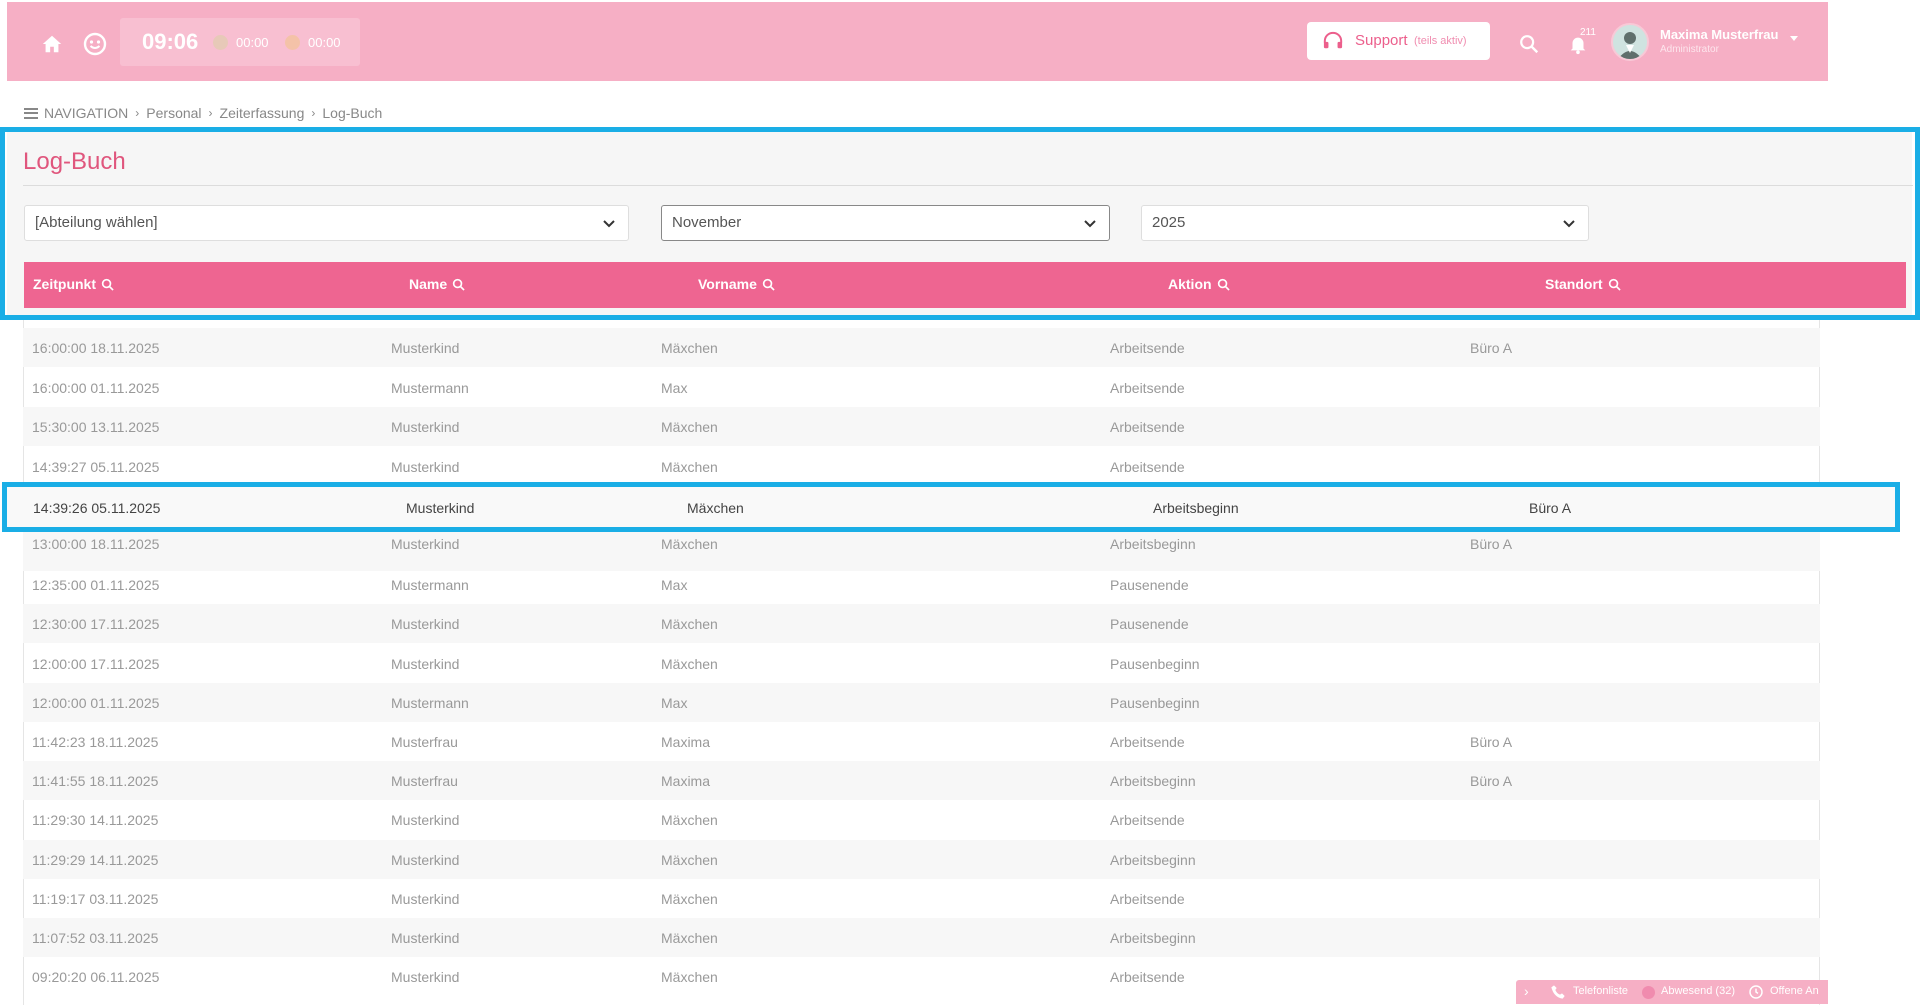 The width and height of the screenshot is (1920, 1005). Describe the element at coordinates (1333, 40) in the screenshot. I see `headset-icon` at that location.